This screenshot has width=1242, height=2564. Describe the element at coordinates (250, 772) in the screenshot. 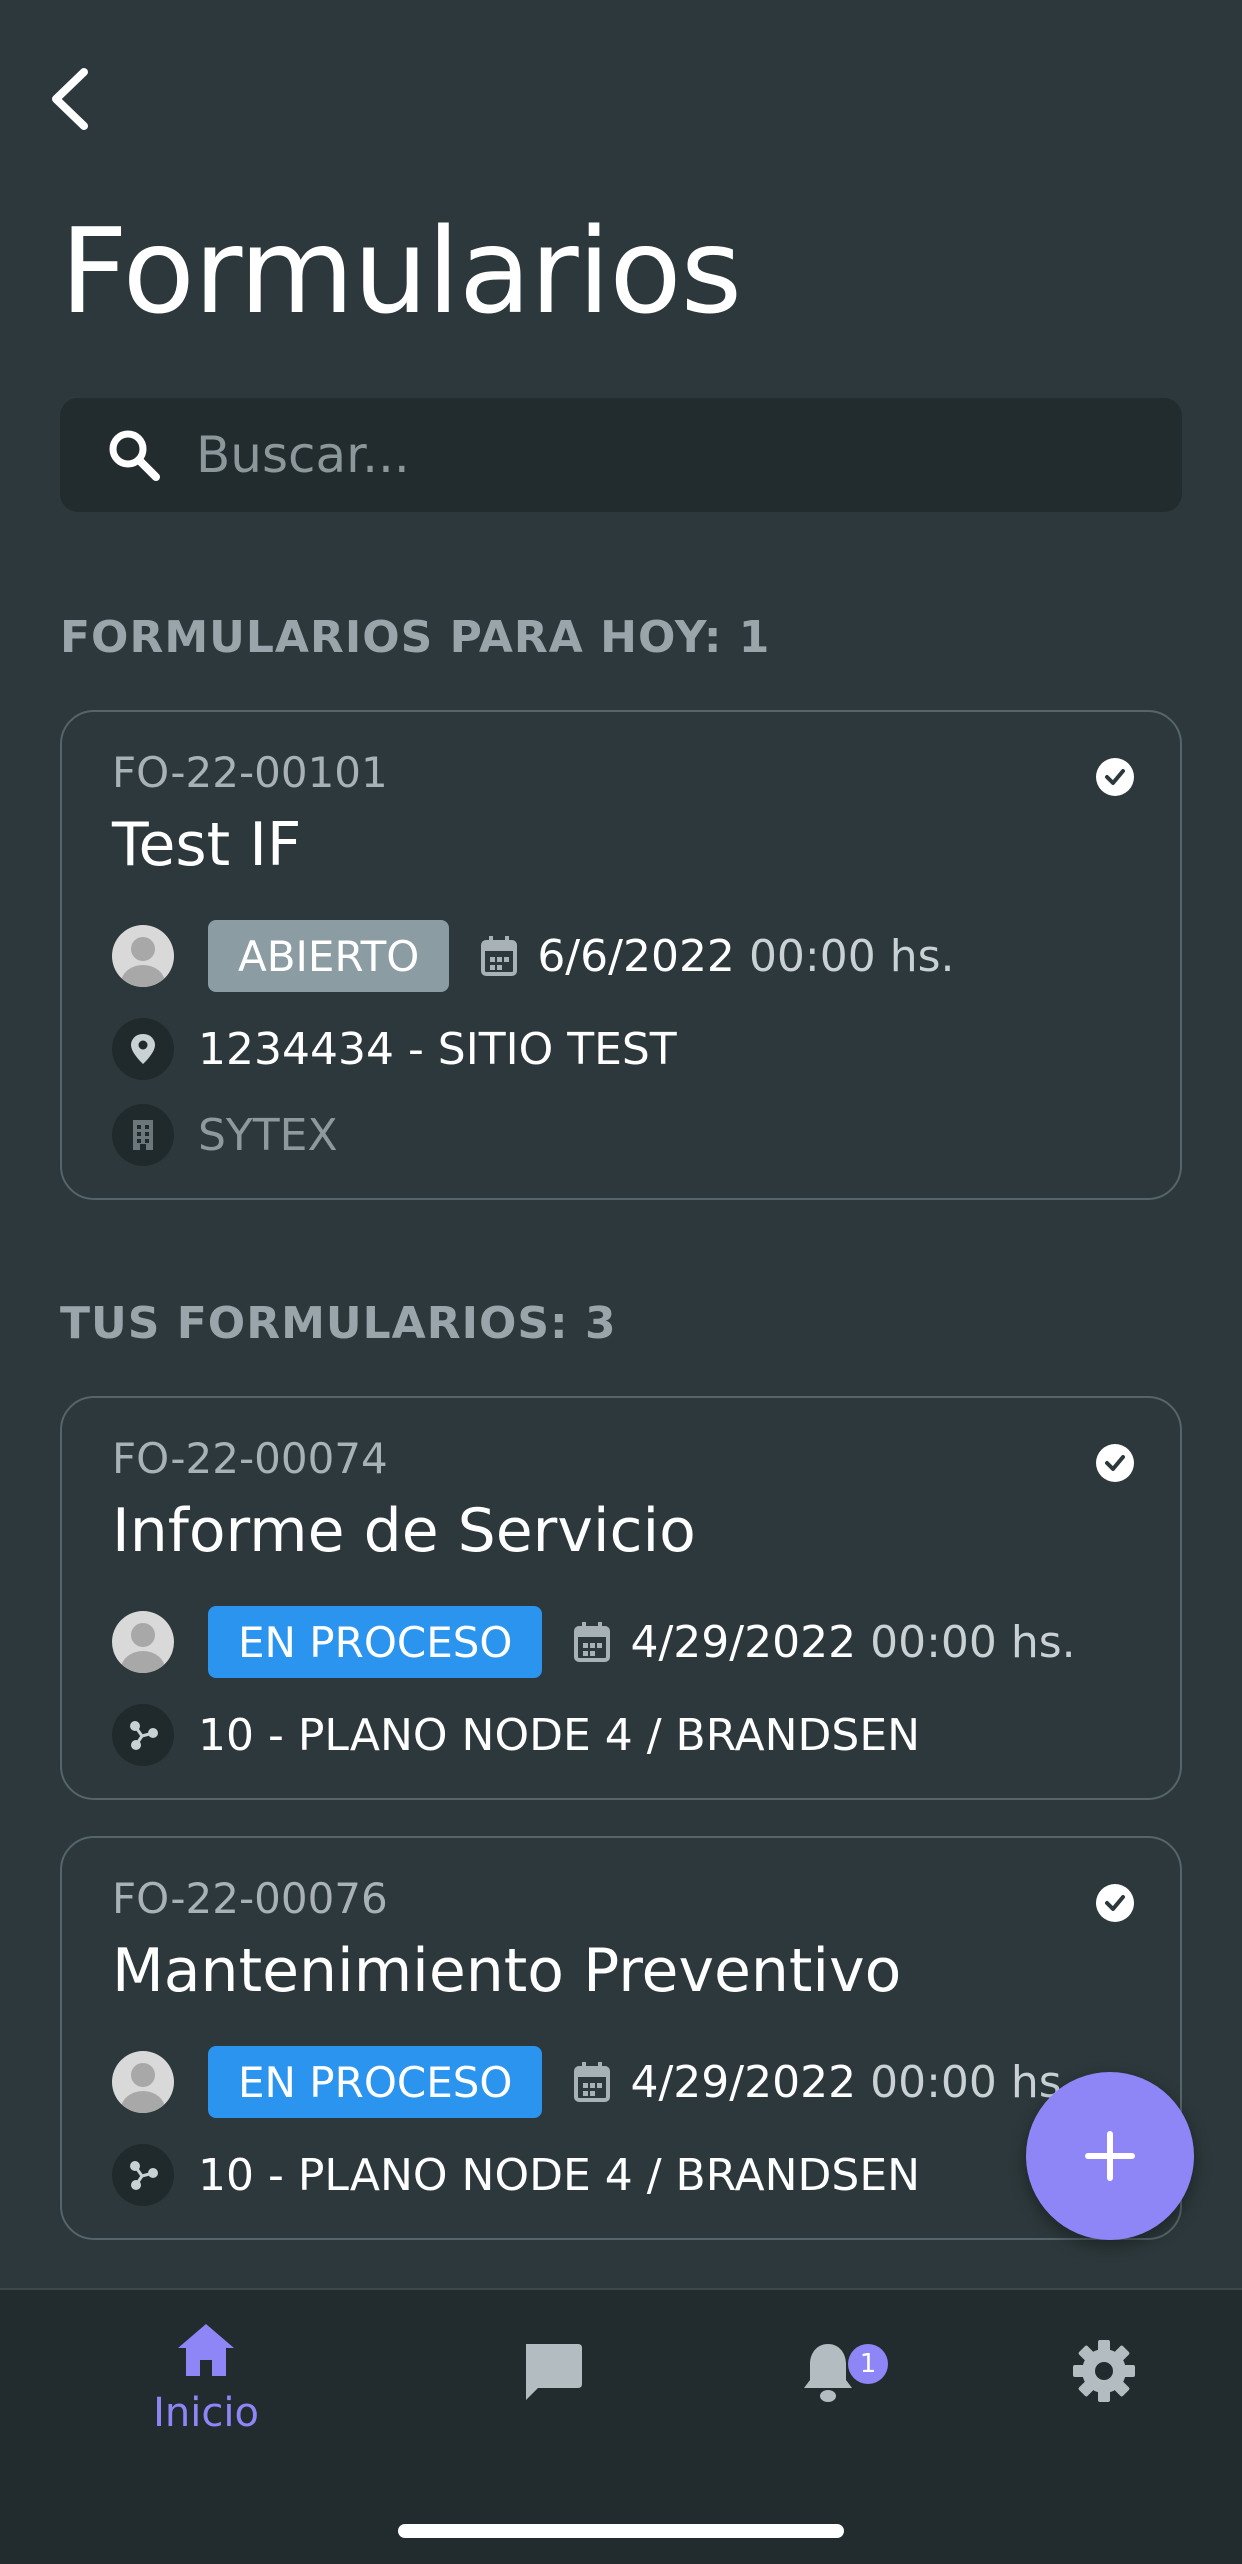

I see `form-code: FO-22-00101` at that location.